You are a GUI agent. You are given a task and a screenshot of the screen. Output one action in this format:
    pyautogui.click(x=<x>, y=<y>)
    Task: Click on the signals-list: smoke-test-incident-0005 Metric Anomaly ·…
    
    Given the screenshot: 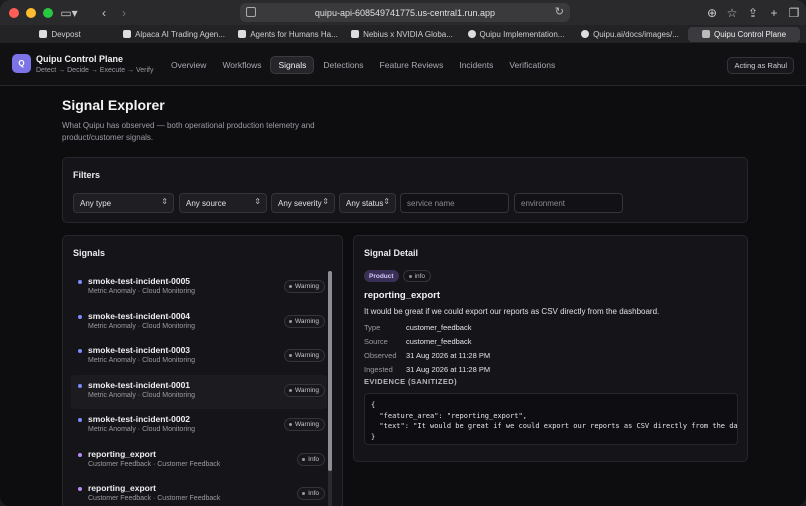 What is the action you would take?
    pyautogui.click(x=199, y=388)
    